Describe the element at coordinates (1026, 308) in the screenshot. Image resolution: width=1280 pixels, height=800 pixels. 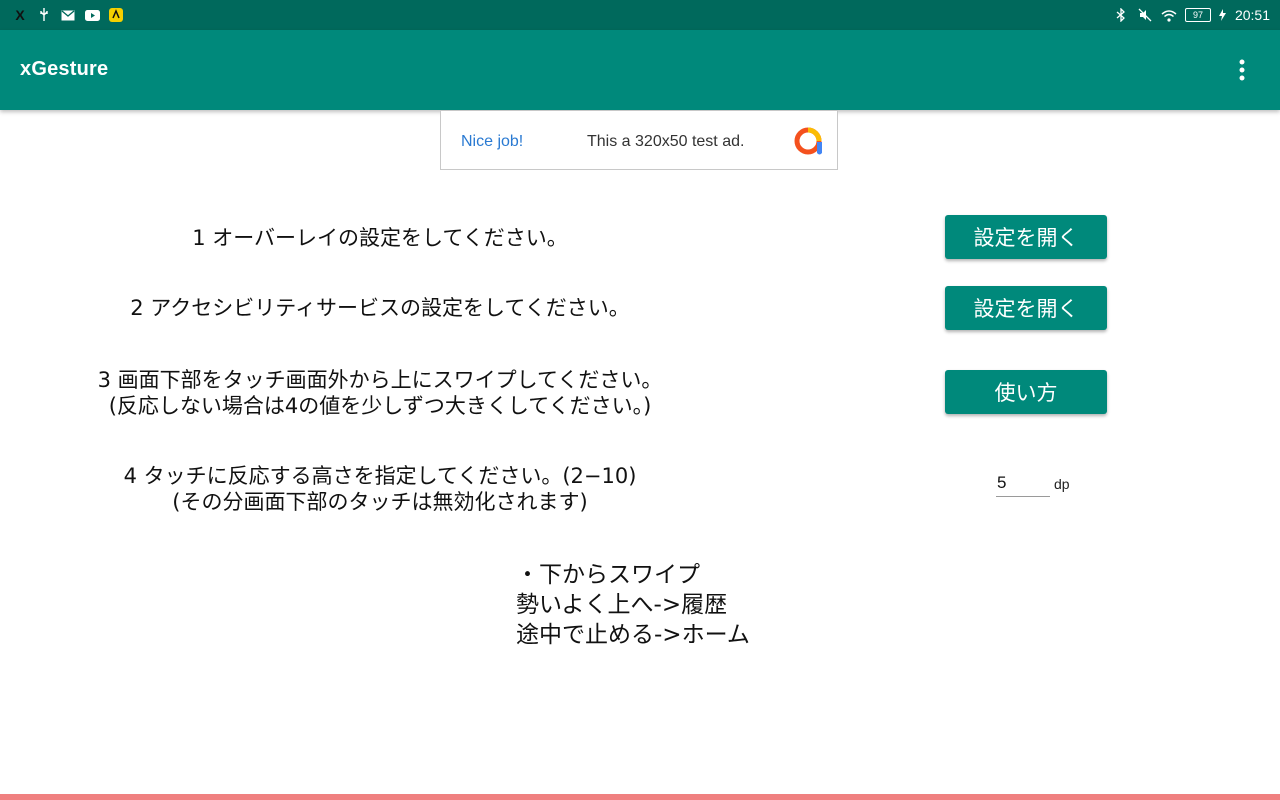
I see `open-accessibility-settings-button: 設定を開く` at that location.